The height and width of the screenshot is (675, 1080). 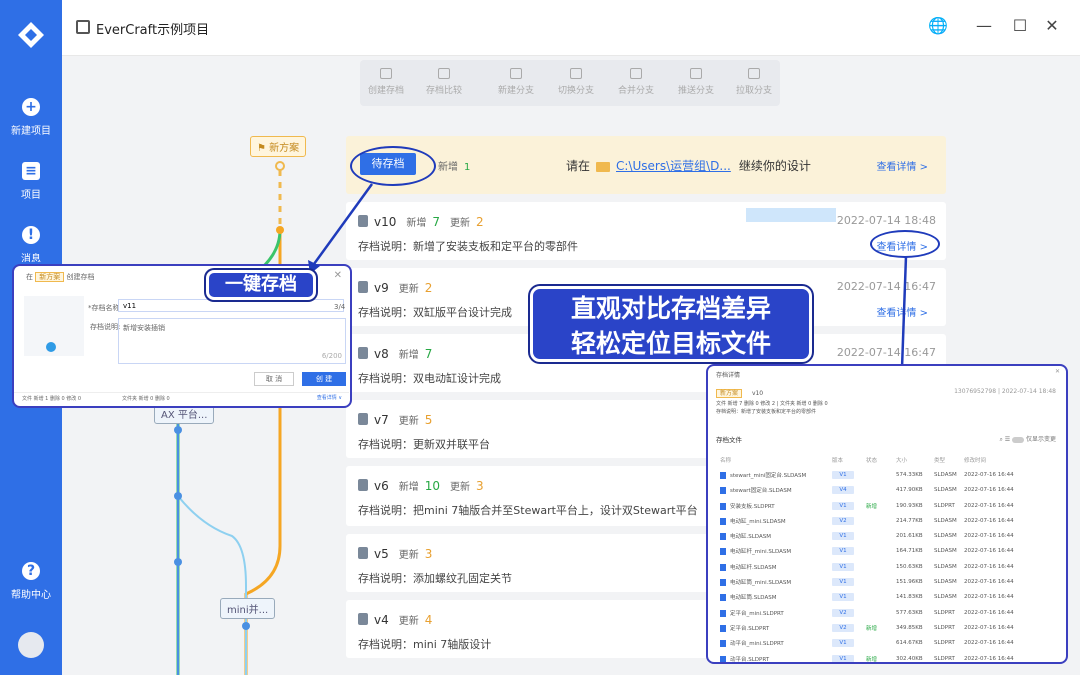 What do you see at coordinates (774, 627) in the screenshot?
I see `file-name: 定平台.SLDPRT` at bounding box center [774, 627].